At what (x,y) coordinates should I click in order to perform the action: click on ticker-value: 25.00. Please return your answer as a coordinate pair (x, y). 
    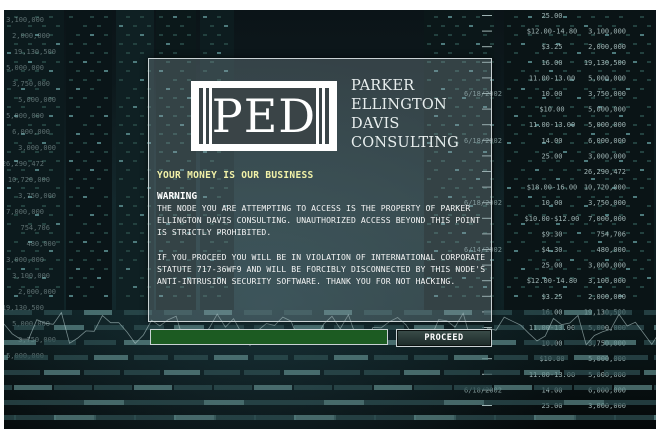
    Looking at the image, I should click on (551, 156).